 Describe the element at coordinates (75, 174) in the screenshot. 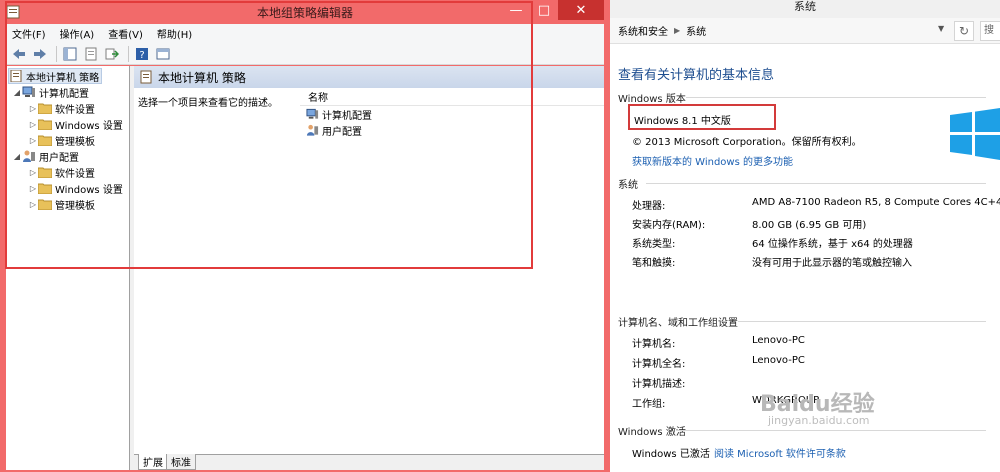

I see `tree-item-label: 软件设置` at that location.